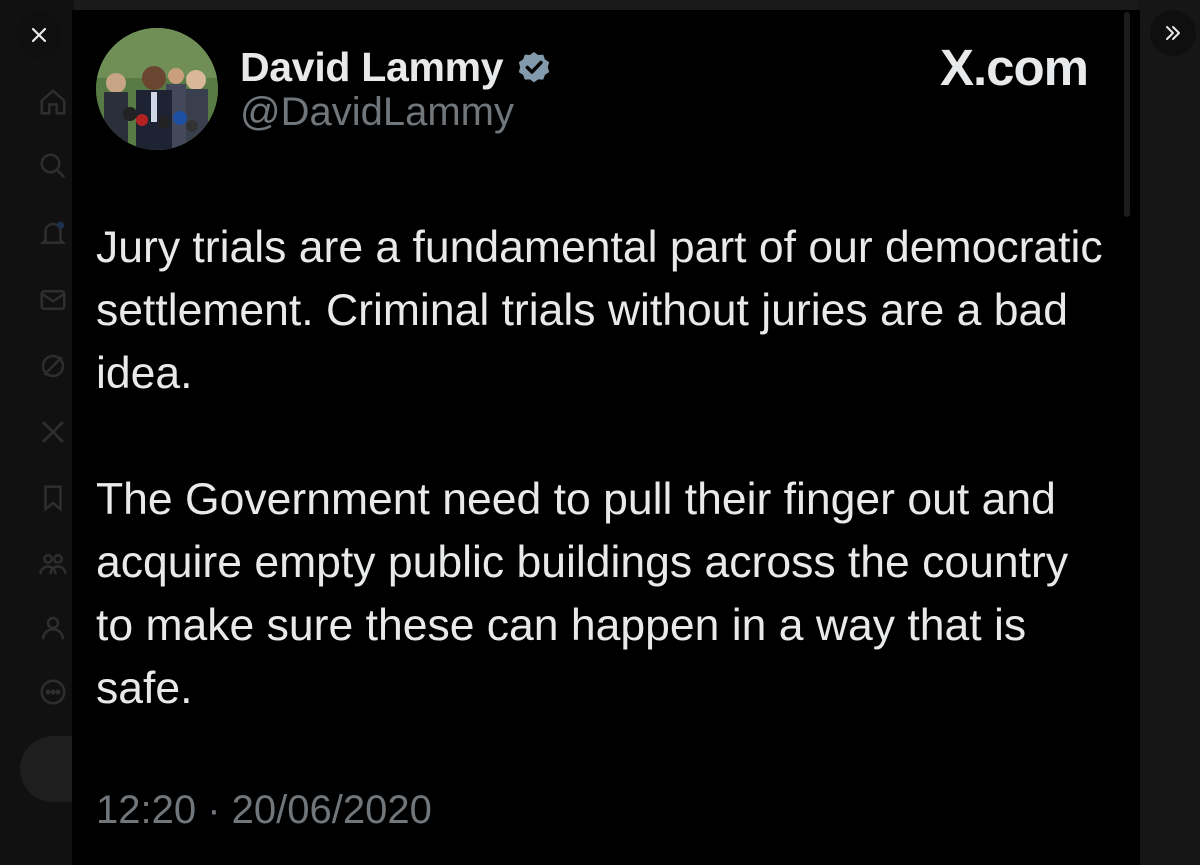 The height and width of the screenshot is (865, 1200). What do you see at coordinates (1127, 114) in the screenshot?
I see `scrollbar` at bounding box center [1127, 114].